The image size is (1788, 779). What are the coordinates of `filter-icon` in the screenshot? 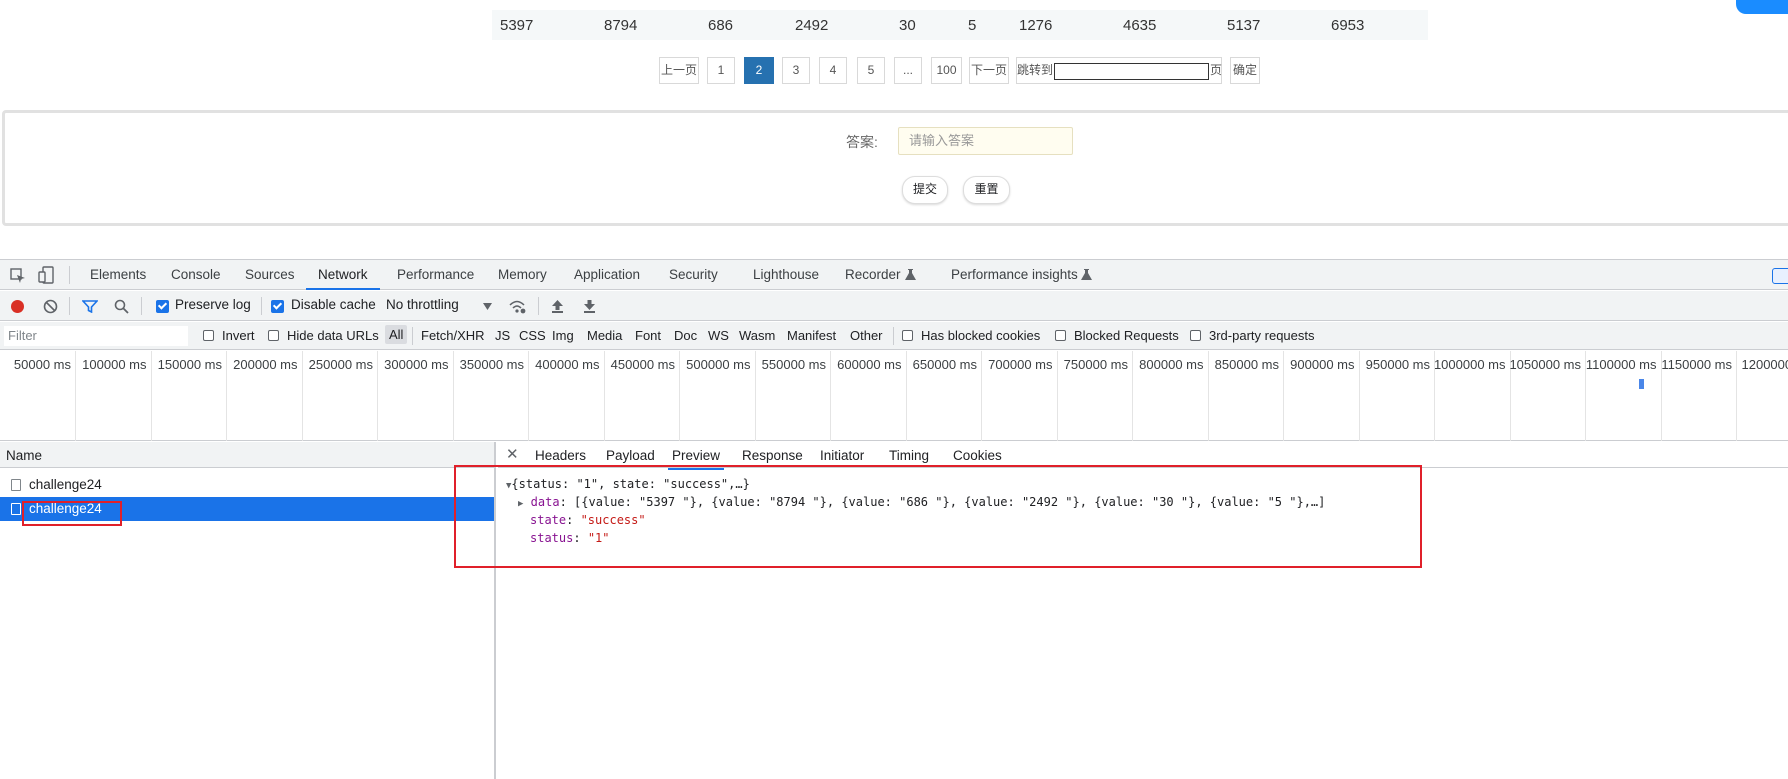 It's located at (90, 306).